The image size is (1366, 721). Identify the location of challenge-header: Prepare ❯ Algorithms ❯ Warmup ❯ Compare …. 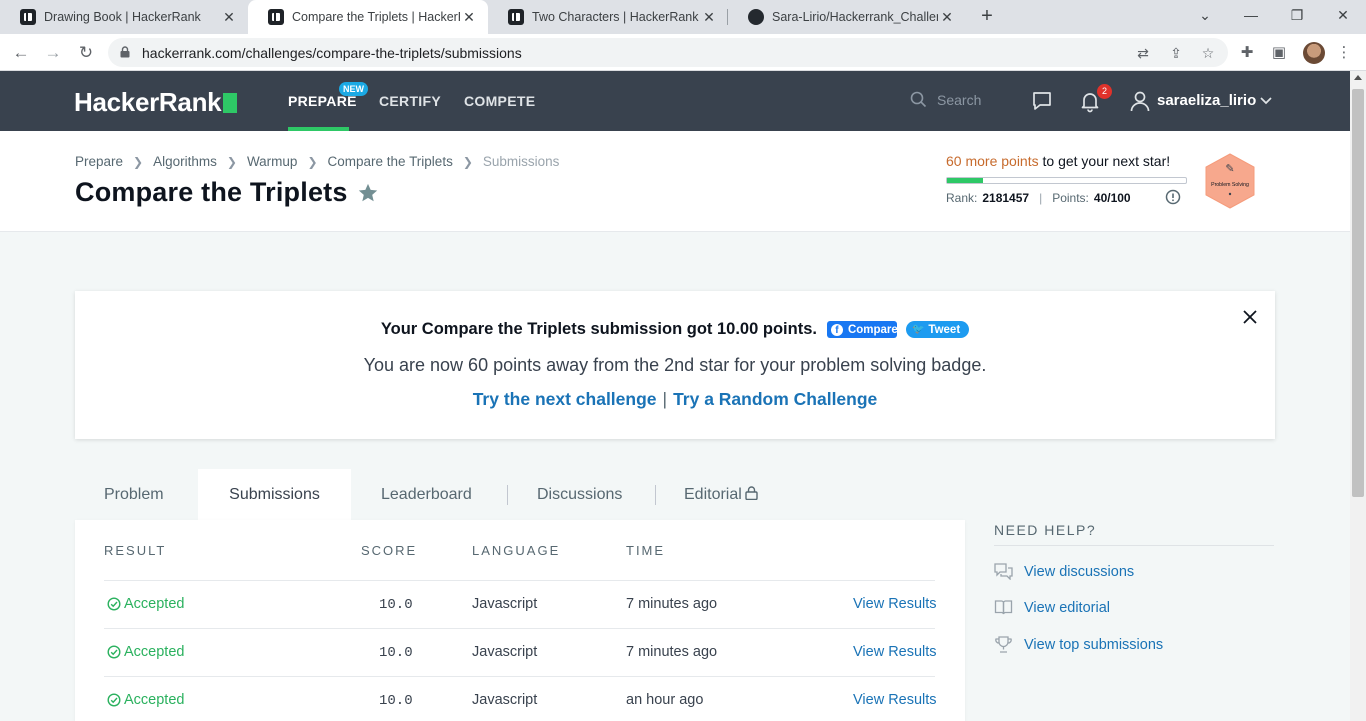
(675, 181).